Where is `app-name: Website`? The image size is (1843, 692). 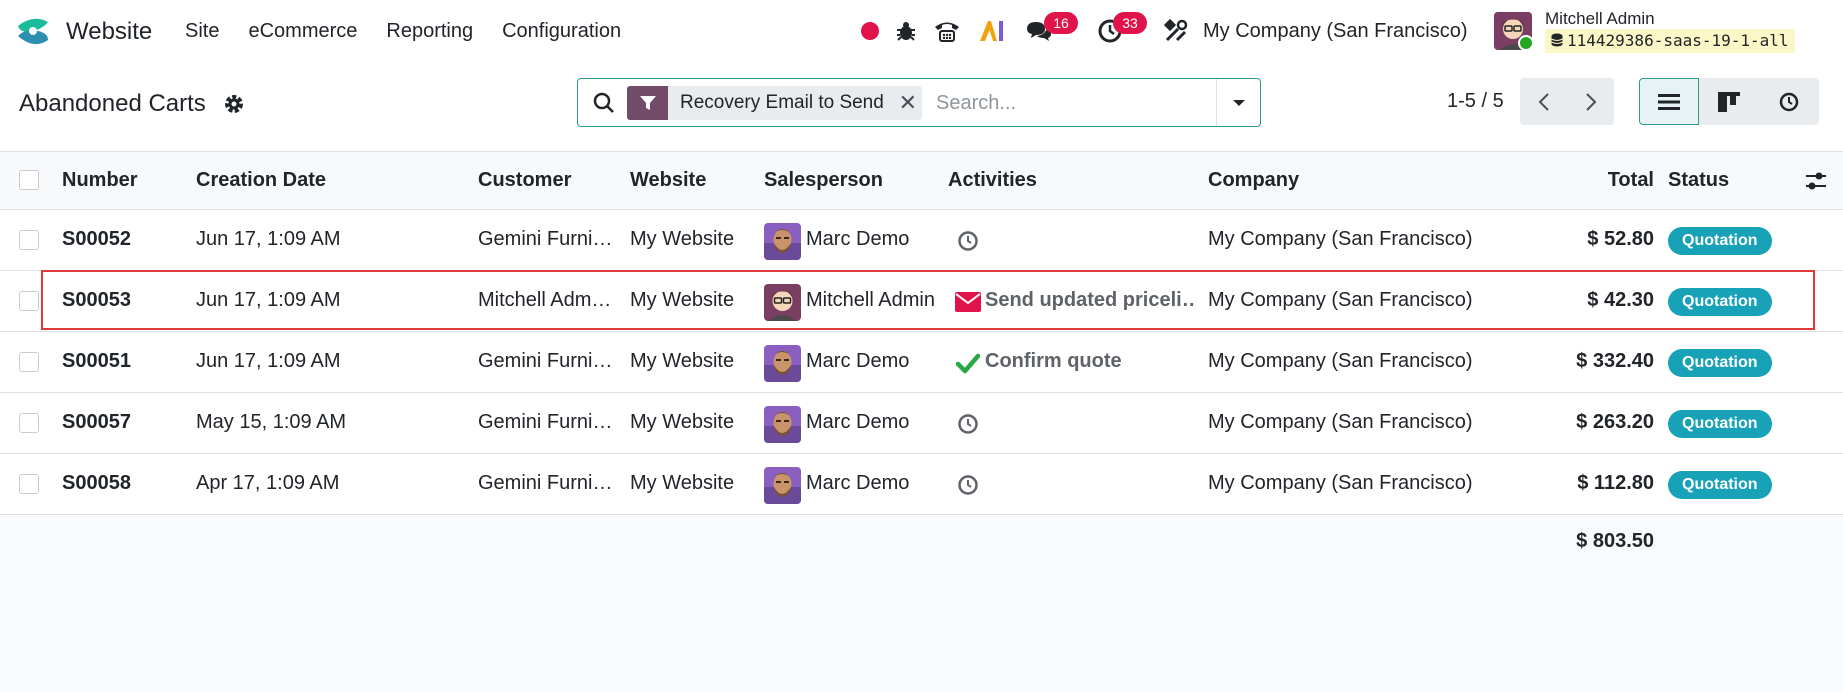 app-name: Website is located at coordinates (109, 32).